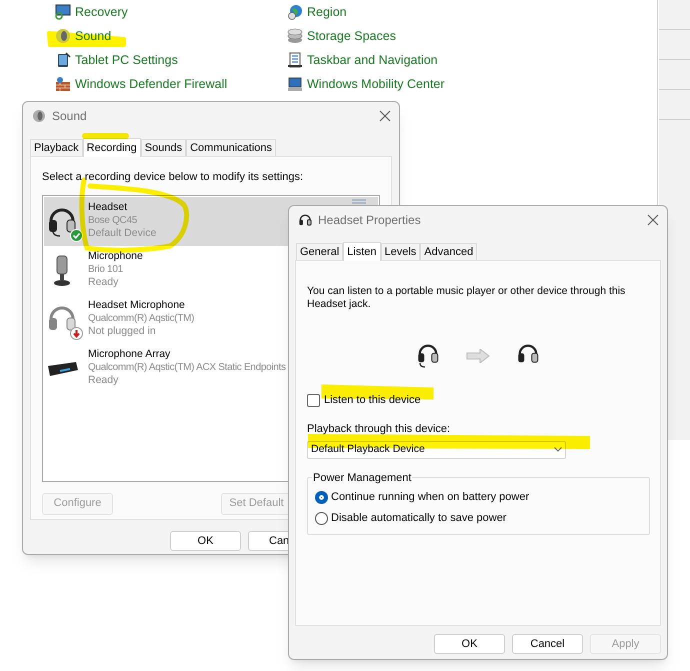 This screenshot has width=690, height=671. I want to click on chevron-down-icon, so click(558, 449).